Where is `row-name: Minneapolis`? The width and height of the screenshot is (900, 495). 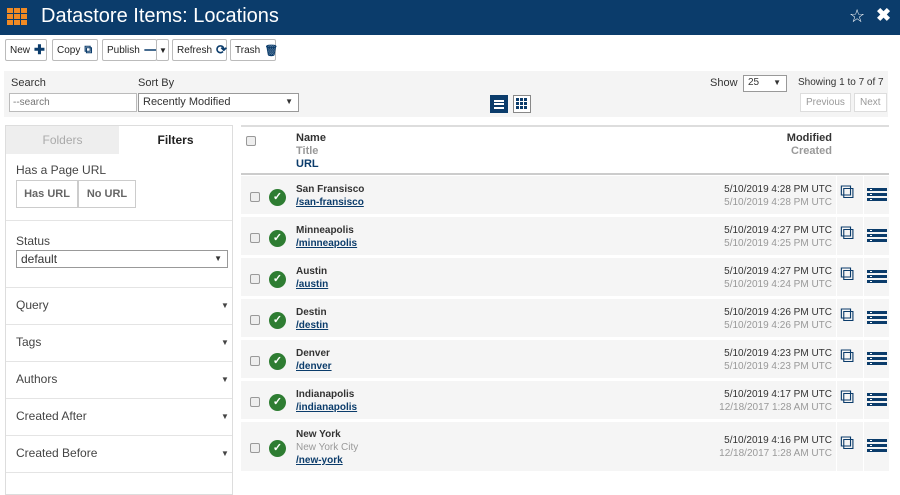
row-name: Minneapolis is located at coordinates (325, 230).